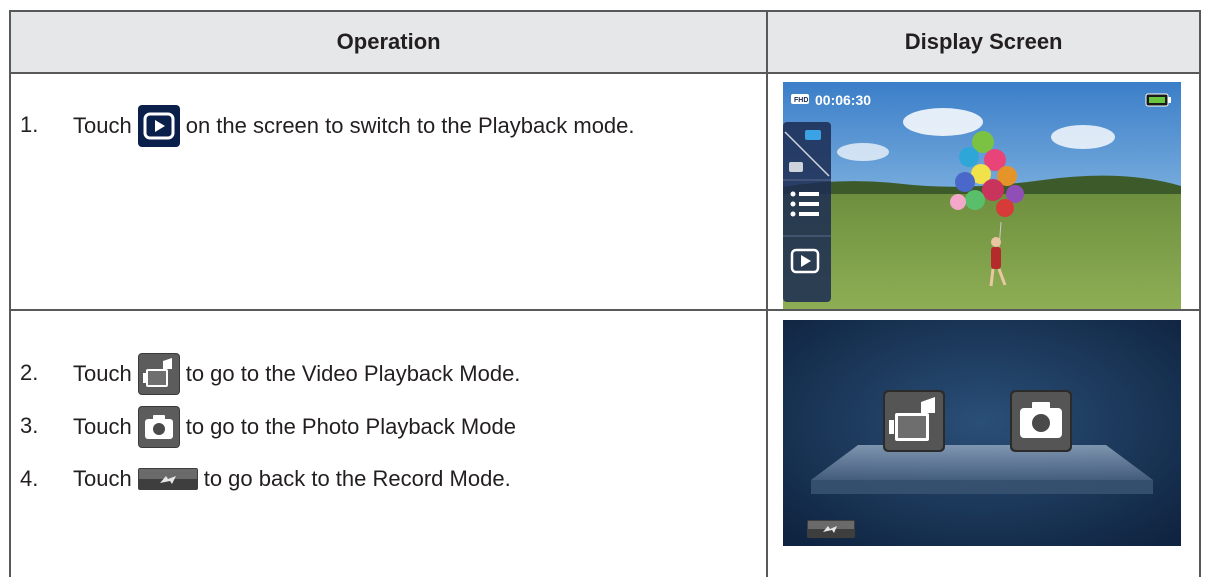 The height and width of the screenshot is (577, 1208). I want to click on playback-screen-image: FHD 00:06:30, so click(982, 195).